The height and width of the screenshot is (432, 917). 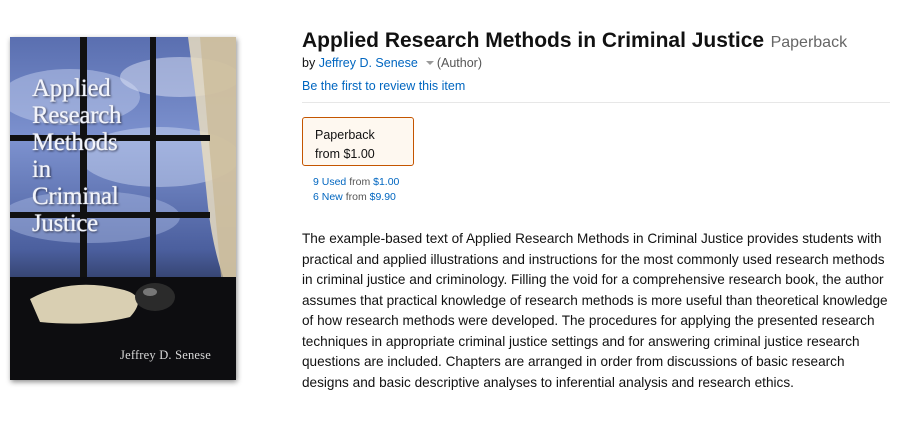 I want to click on new-from-label: from, so click(x=356, y=197).